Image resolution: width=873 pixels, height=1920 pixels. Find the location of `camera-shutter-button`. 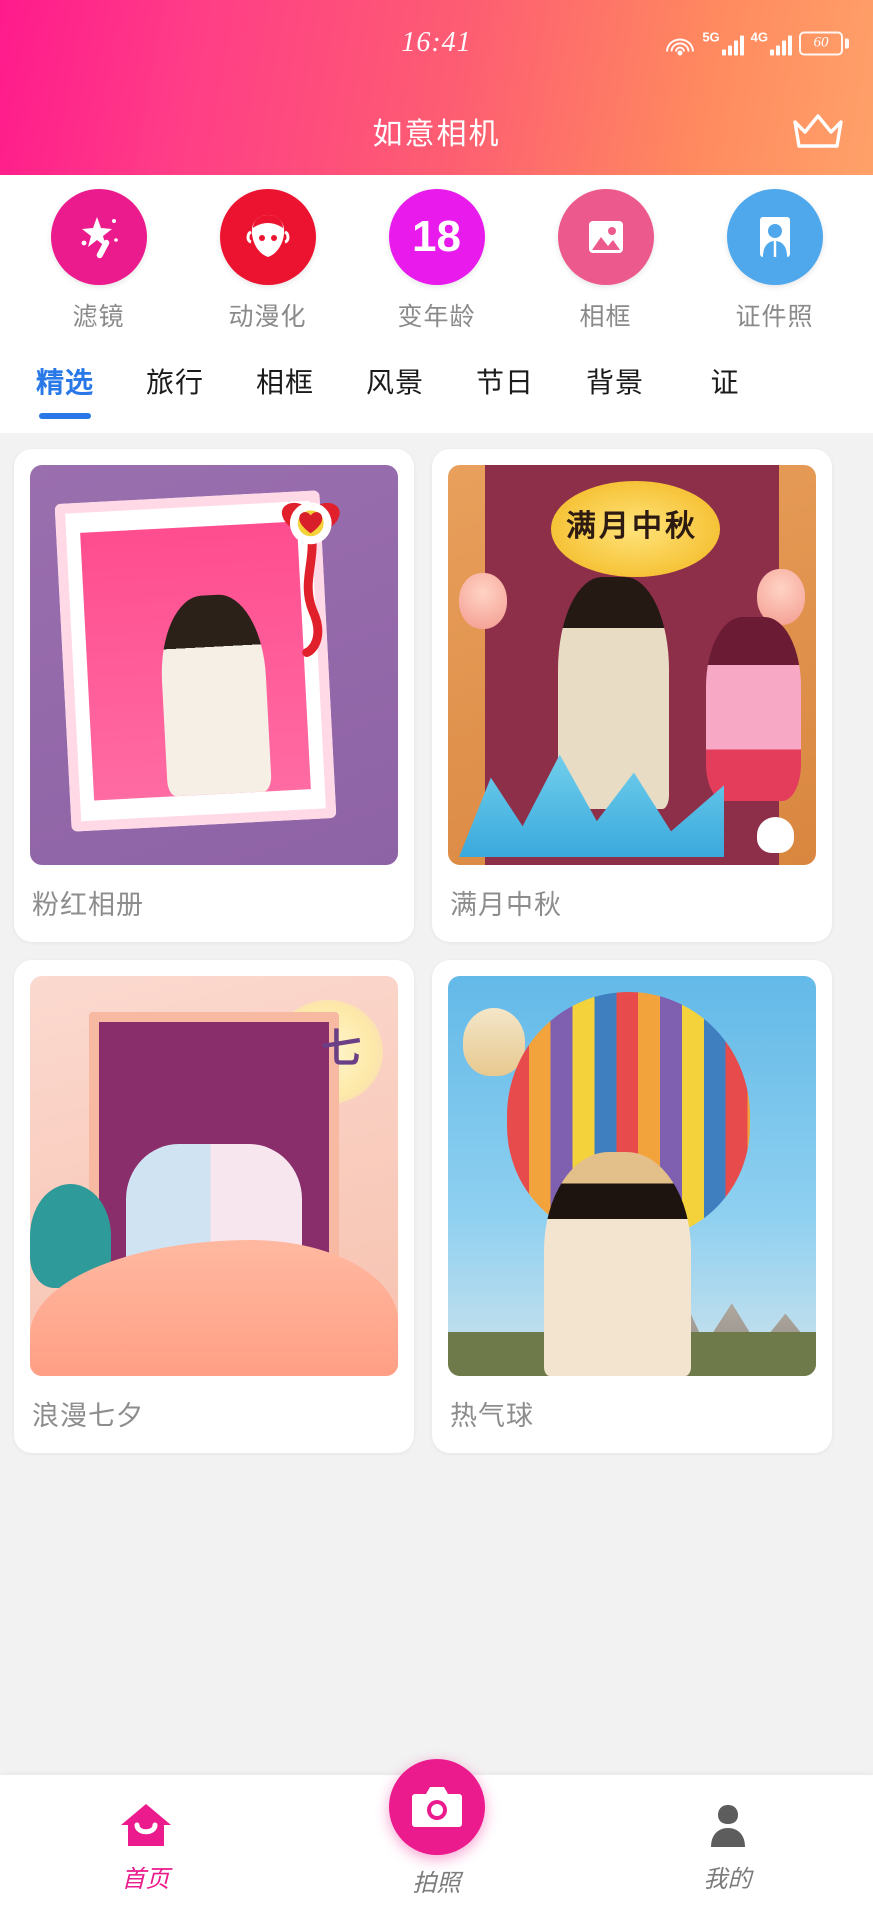

camera-shutter-button is located at coordinates (436, 1807).